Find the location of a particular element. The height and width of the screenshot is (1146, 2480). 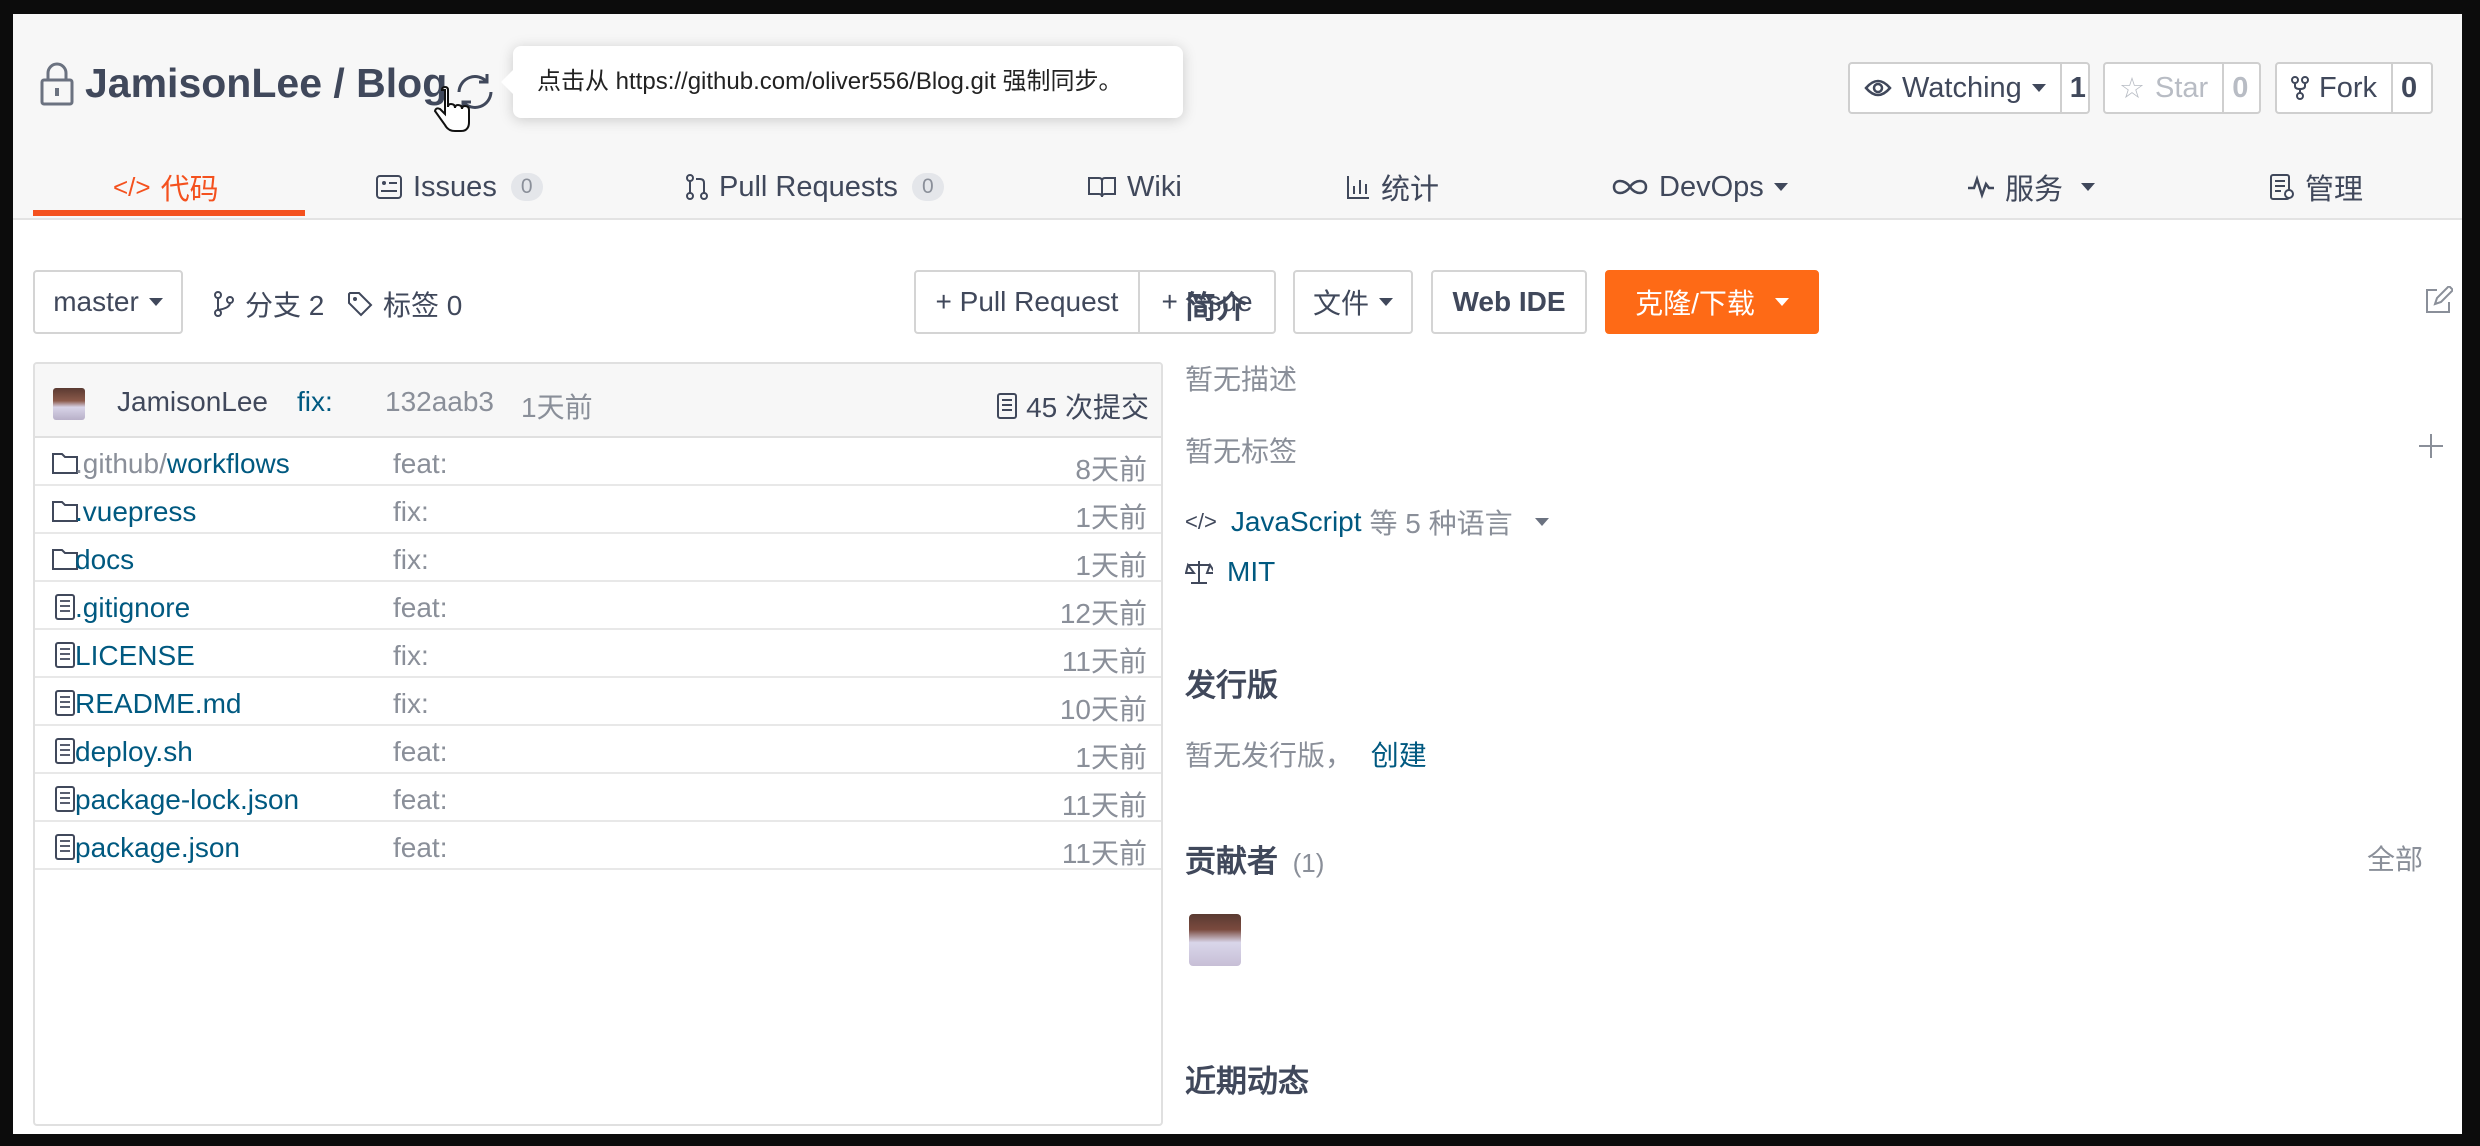

watch-button: Watching is located at coordinates (1956, 88).